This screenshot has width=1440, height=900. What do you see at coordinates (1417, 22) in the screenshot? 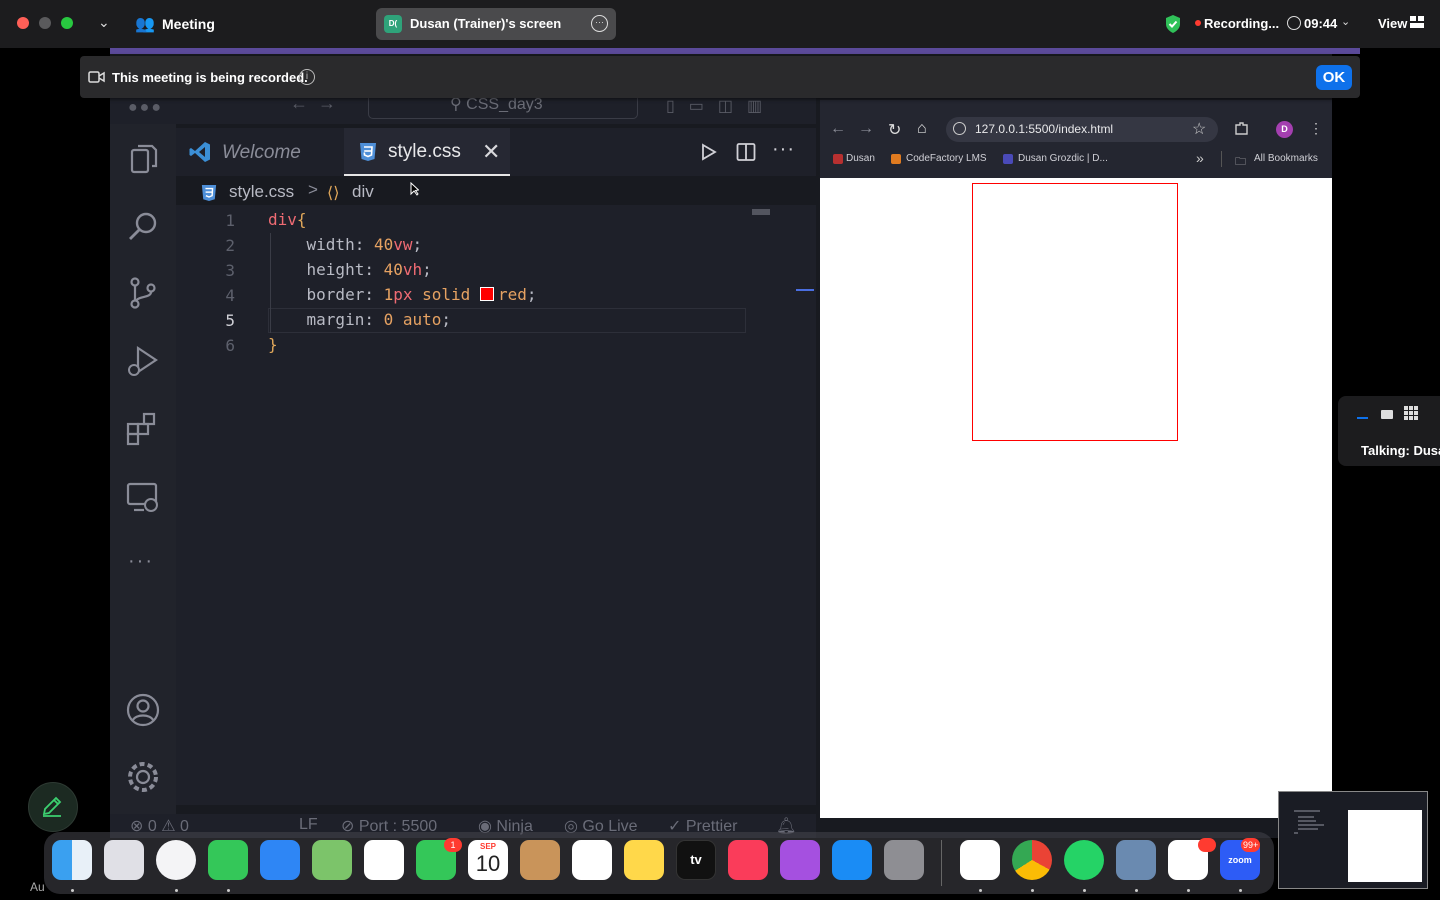
I see `view-grid-icon` at bounding box center [1417, 22].